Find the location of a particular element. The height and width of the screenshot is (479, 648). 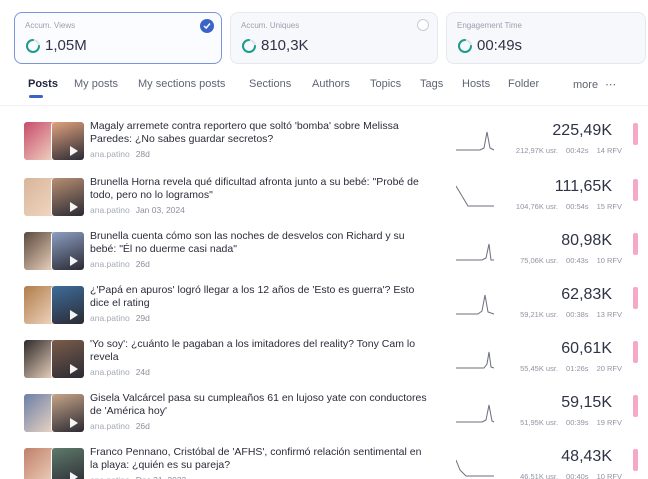

post-stats: 51,95K usr. 00:39s 19 RFV is located at coordinates (571, 422).